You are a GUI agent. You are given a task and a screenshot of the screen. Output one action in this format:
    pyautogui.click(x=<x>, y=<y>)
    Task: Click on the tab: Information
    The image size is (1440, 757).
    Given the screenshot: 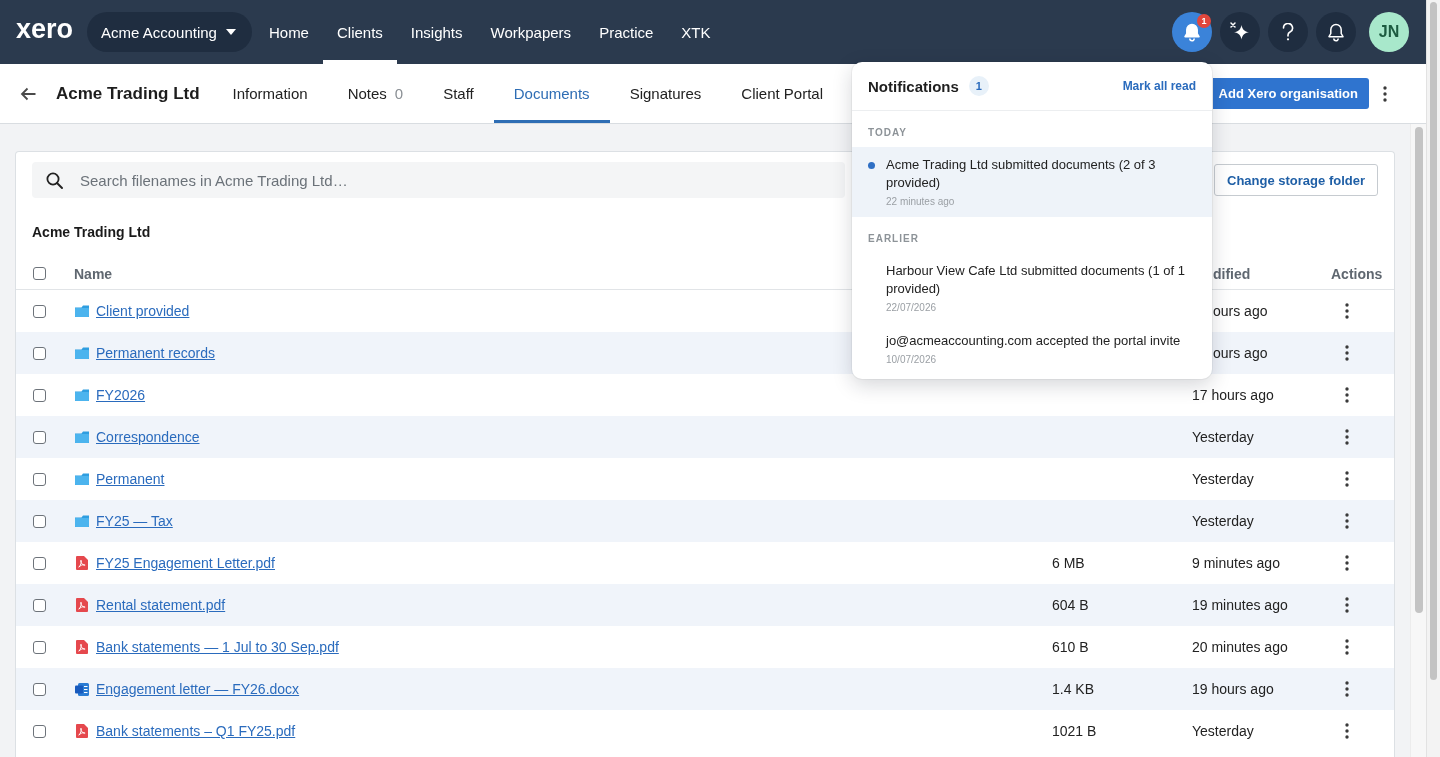 What is the action you would take?
    pyautogui.click(x=270, y=93)
    